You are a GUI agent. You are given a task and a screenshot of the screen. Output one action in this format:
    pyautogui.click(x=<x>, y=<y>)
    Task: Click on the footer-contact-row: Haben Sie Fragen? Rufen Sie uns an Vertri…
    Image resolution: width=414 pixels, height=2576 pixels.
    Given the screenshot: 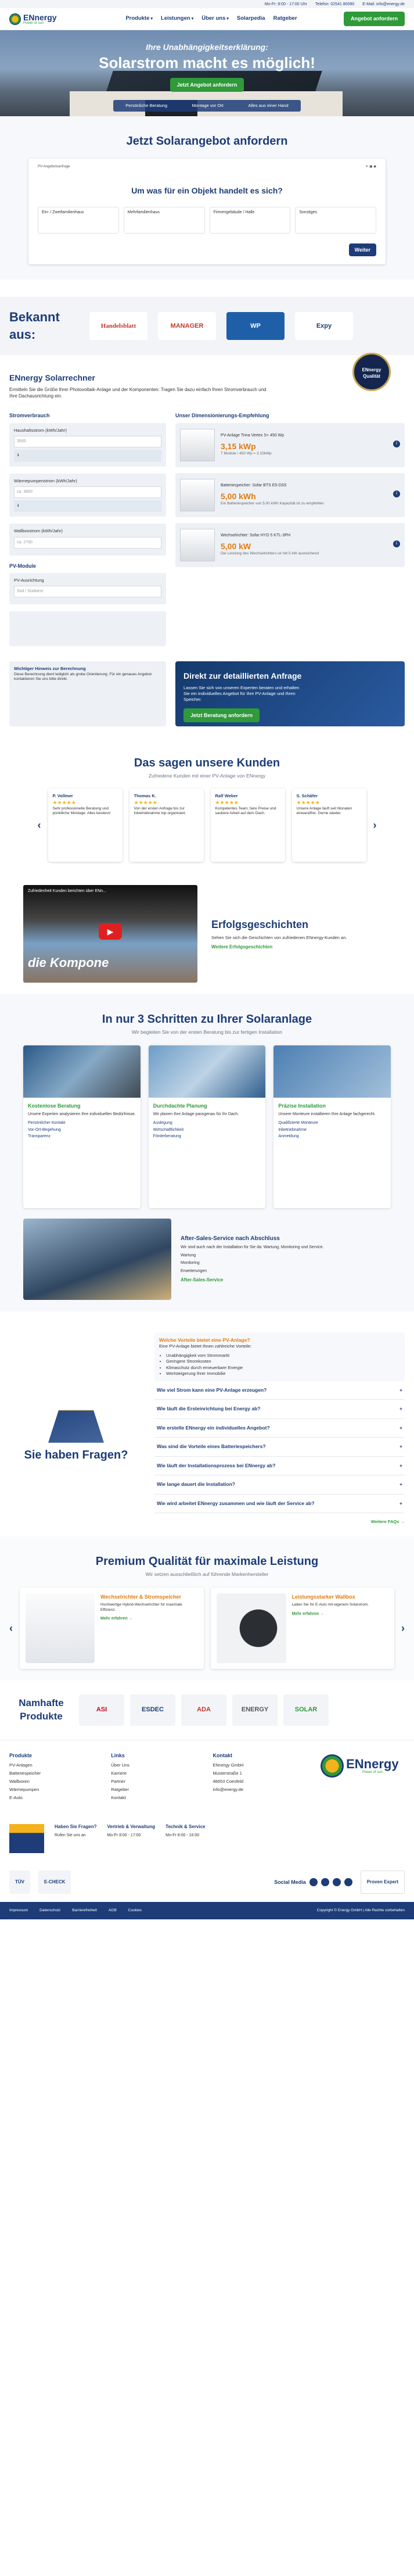 What is the action you would take?
    pyautogui.click(x=207, y=1838)
    